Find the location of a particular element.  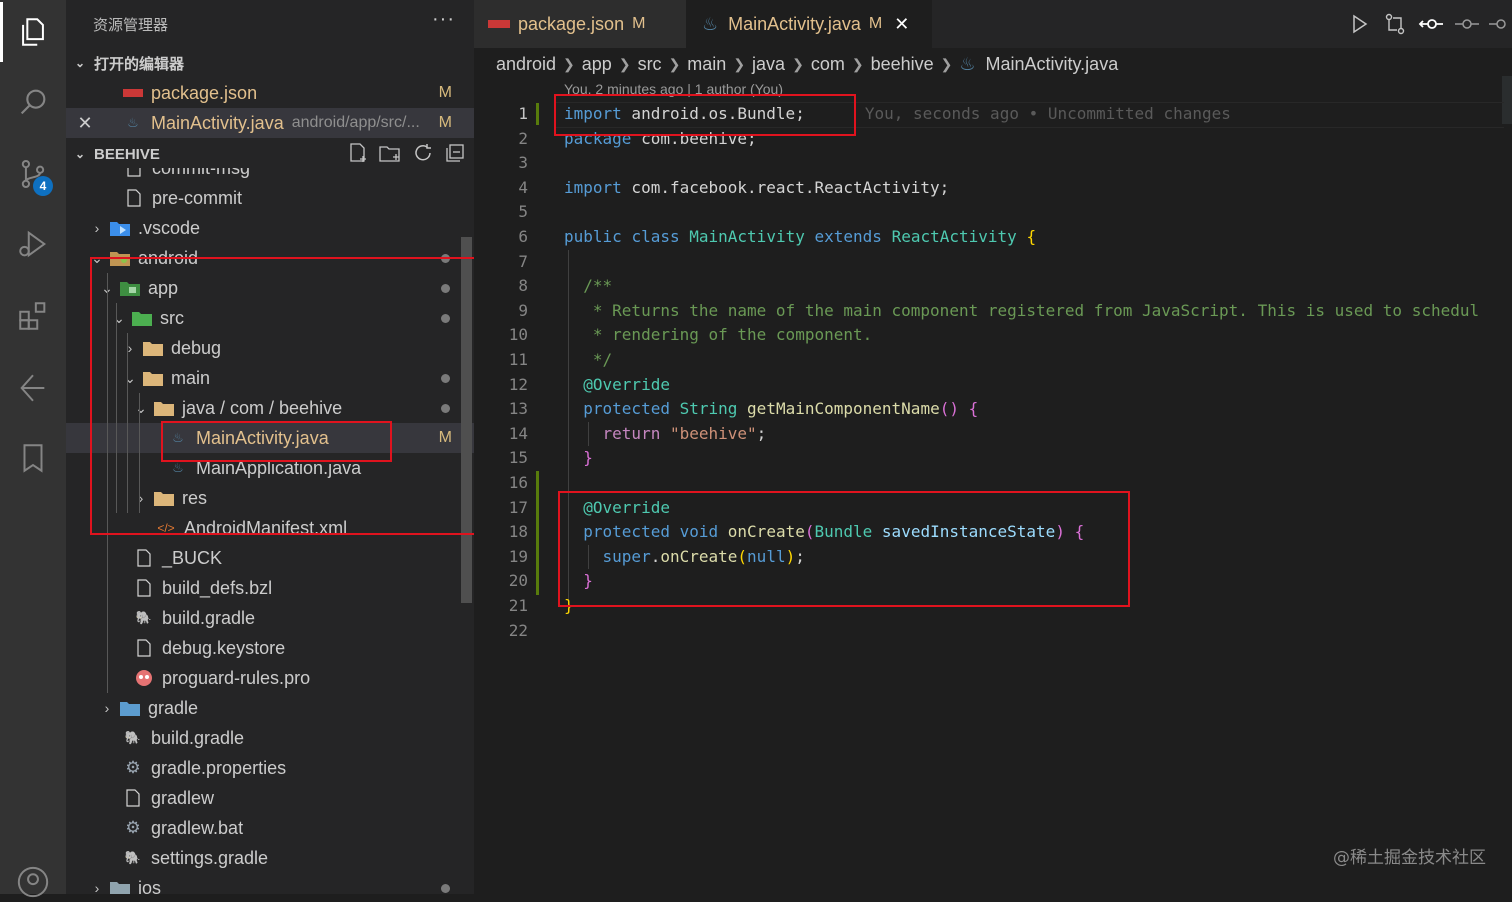

tree-folder: ⌄ src is located at coordinates (270, 318).